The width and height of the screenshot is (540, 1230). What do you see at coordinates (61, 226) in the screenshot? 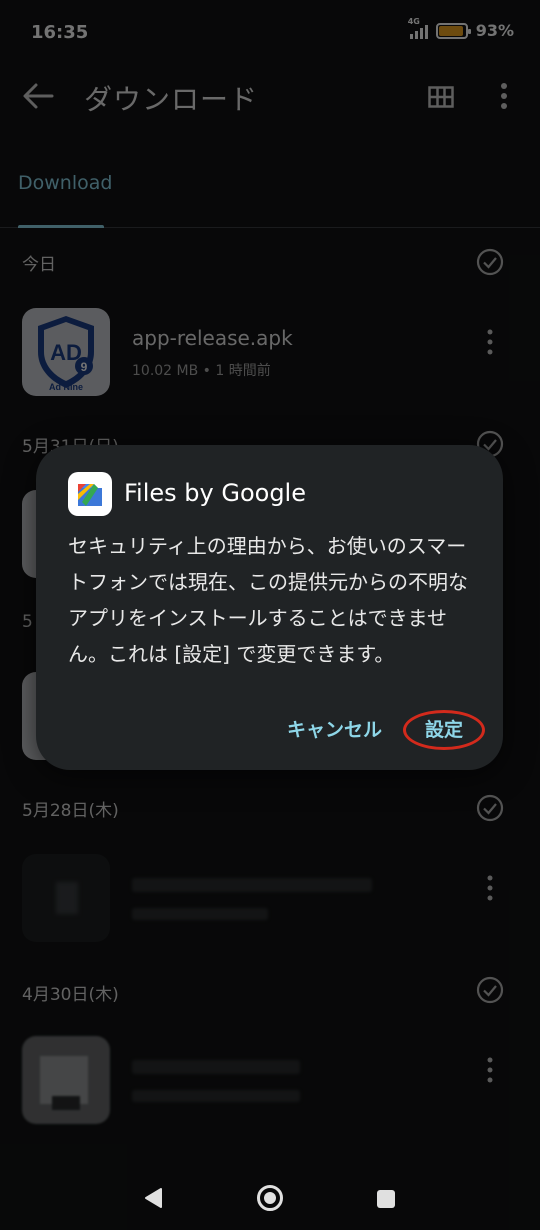
I see `tab-indicator` at bounding box center [61, 226].